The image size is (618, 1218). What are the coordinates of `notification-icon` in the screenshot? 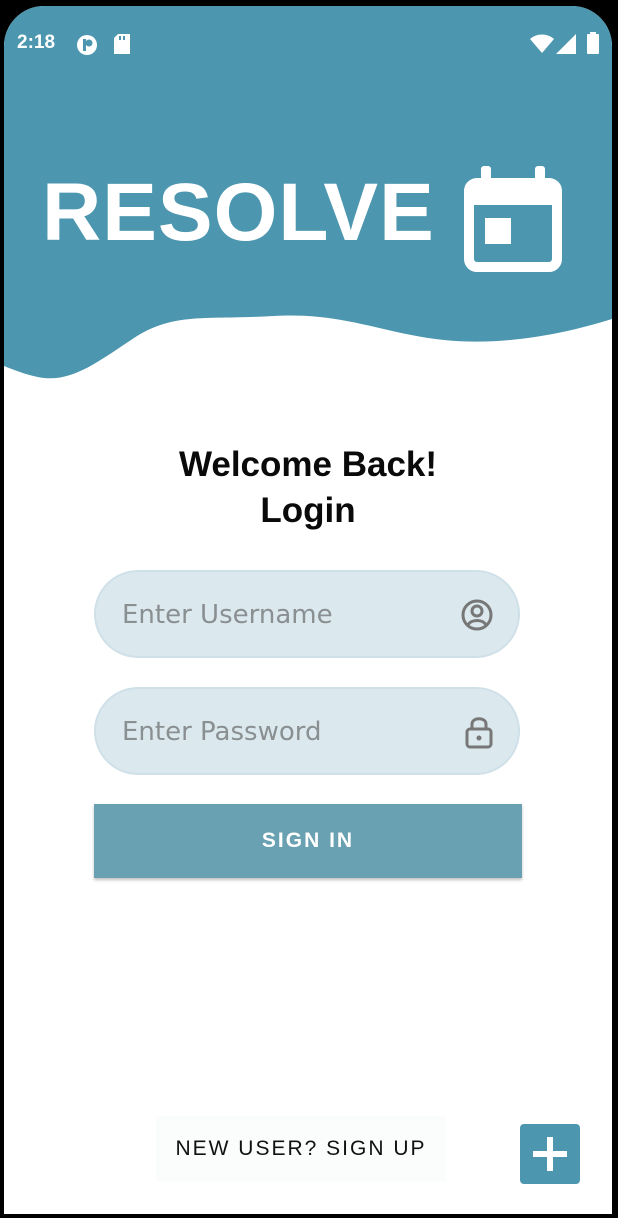 It's located at (87, 45).